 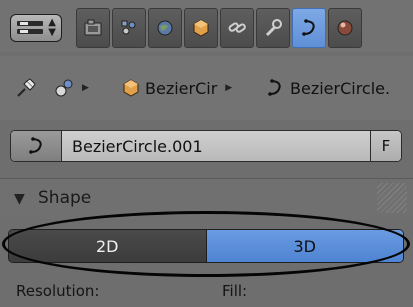 I want to click on tab-constraints, so click(x=237, y=28).